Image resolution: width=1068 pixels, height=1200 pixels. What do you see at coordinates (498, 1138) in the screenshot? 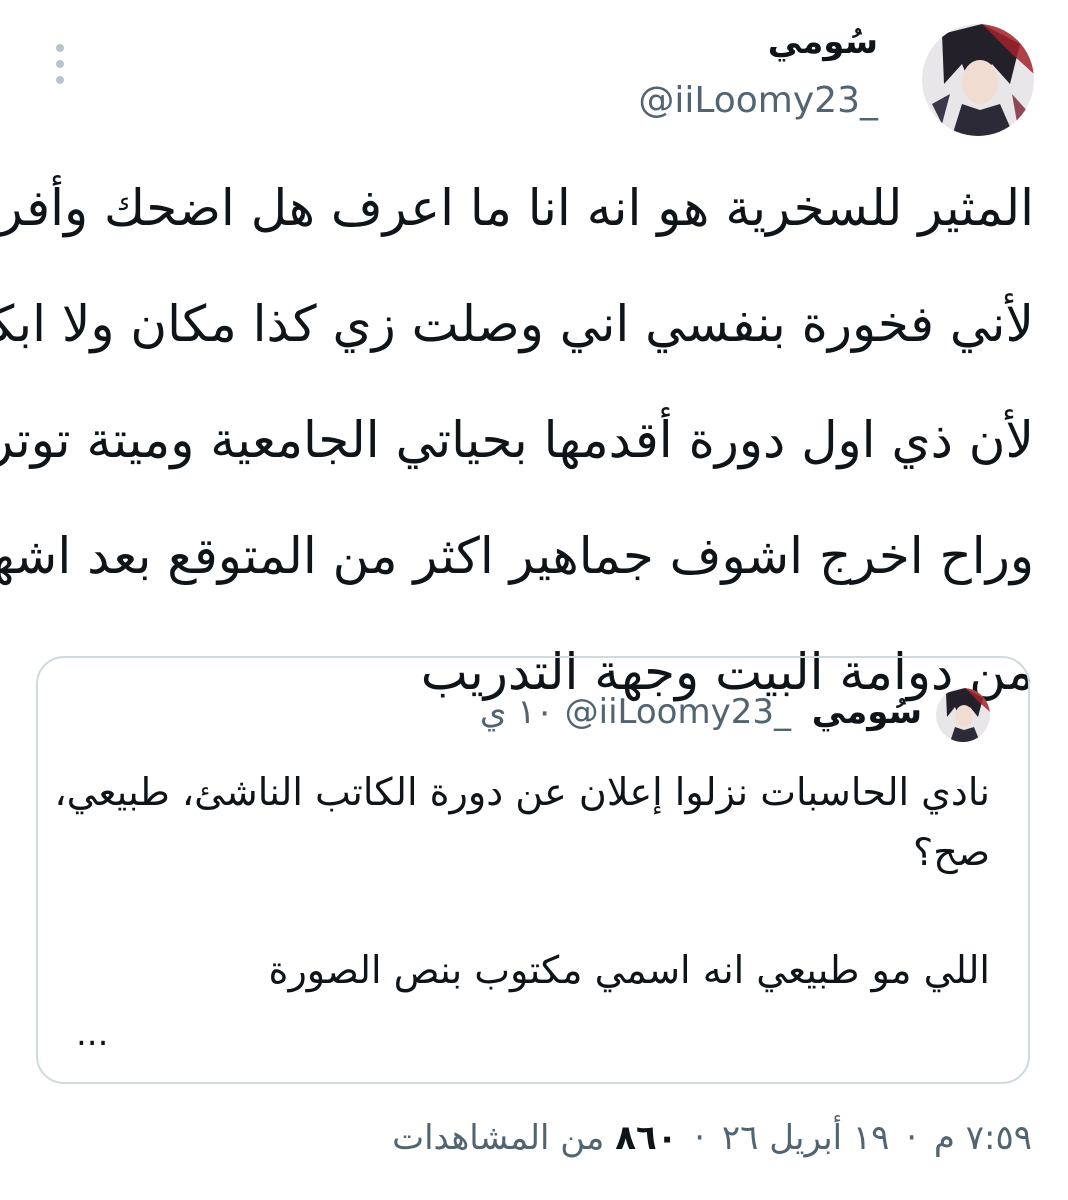
I see `views-label: من المشاهدات` at bounding box center [498, 1138].